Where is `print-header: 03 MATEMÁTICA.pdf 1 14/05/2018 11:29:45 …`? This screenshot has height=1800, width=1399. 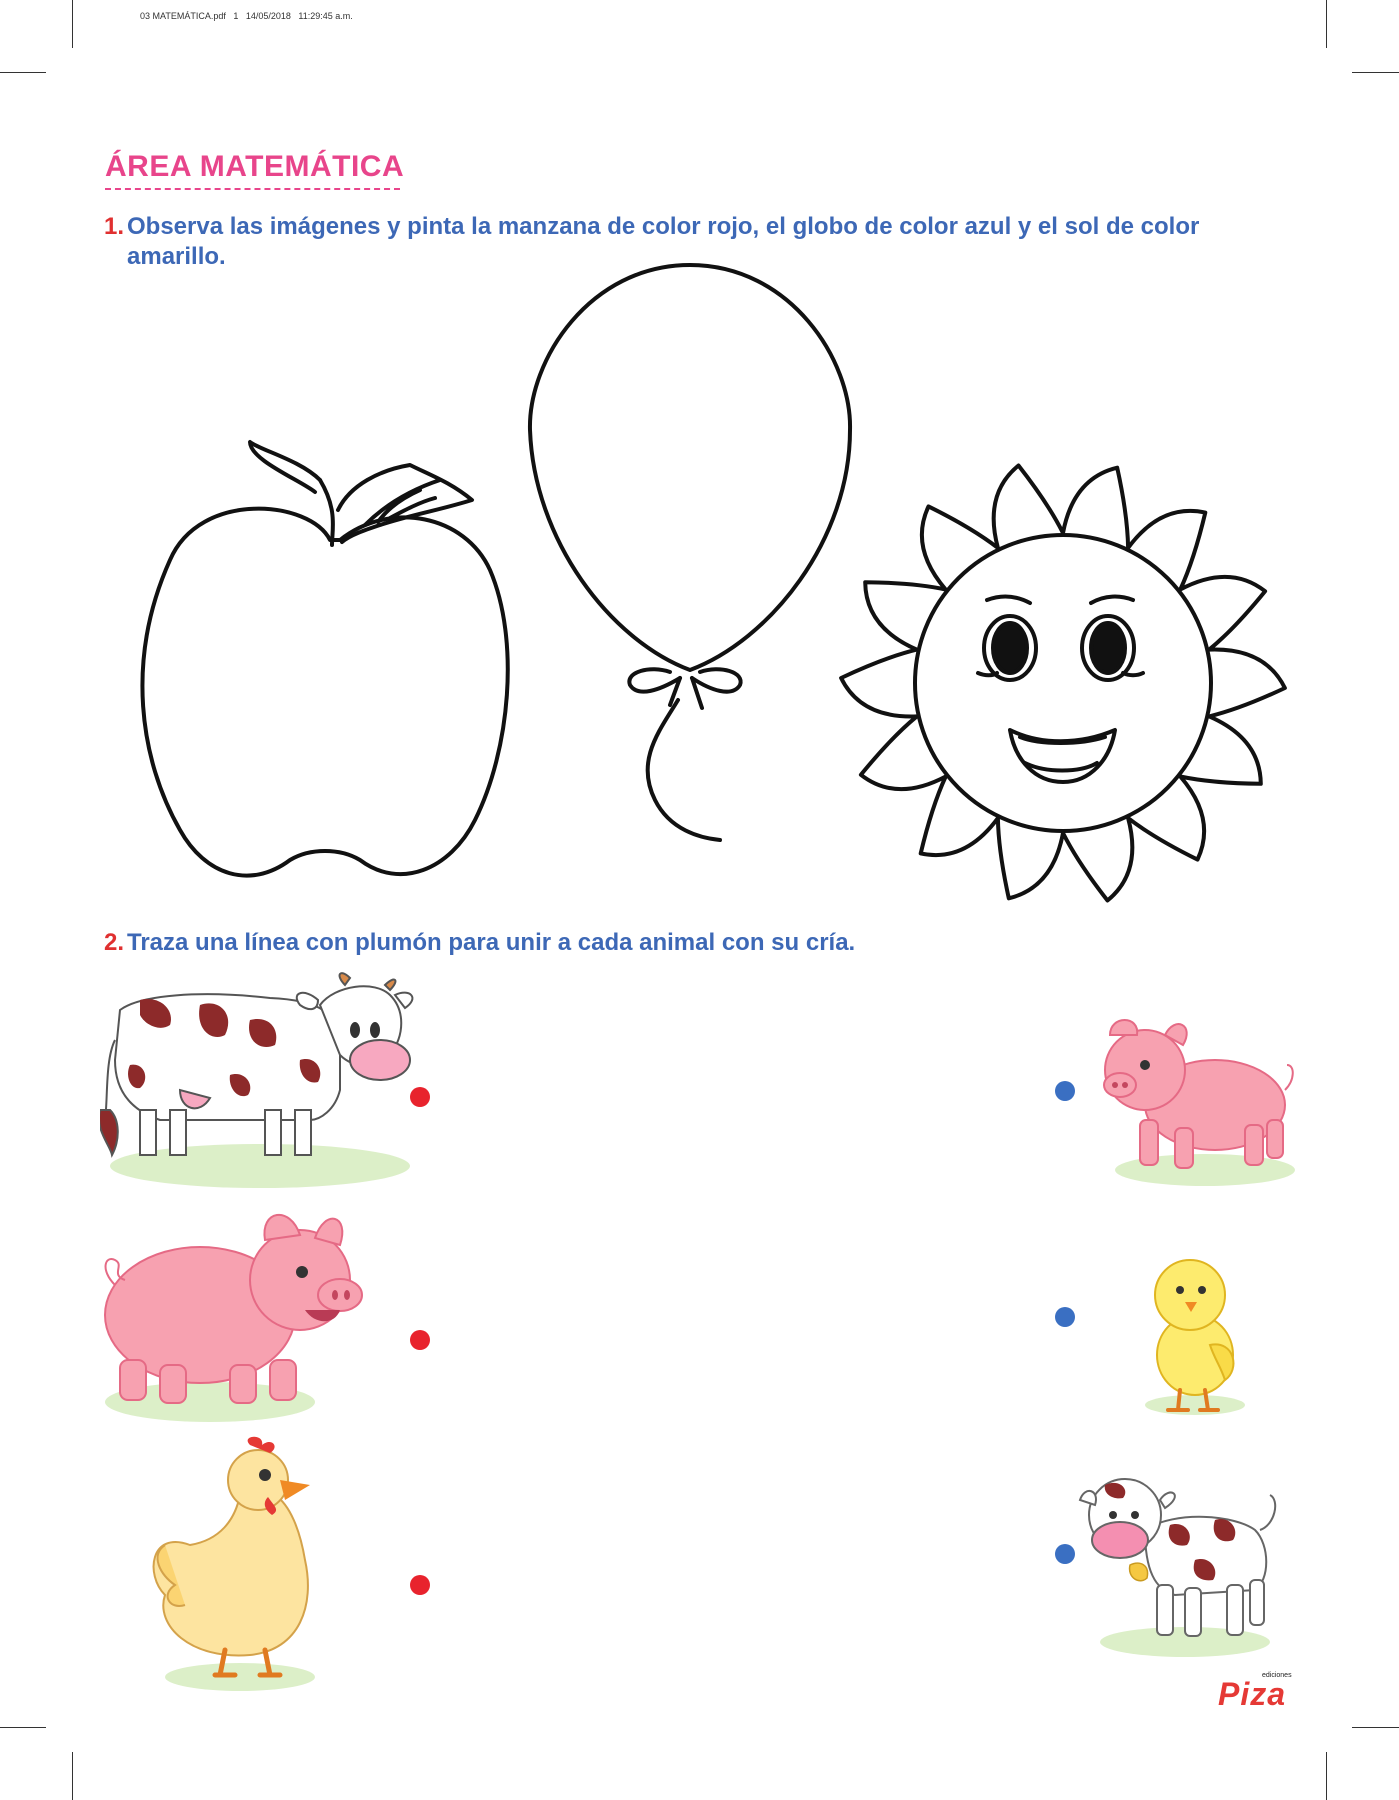 print-header: 03 MATEMÁTICA.pdf 1 14/05/2018 11:29:45 … is located at coordinates (246, 16).